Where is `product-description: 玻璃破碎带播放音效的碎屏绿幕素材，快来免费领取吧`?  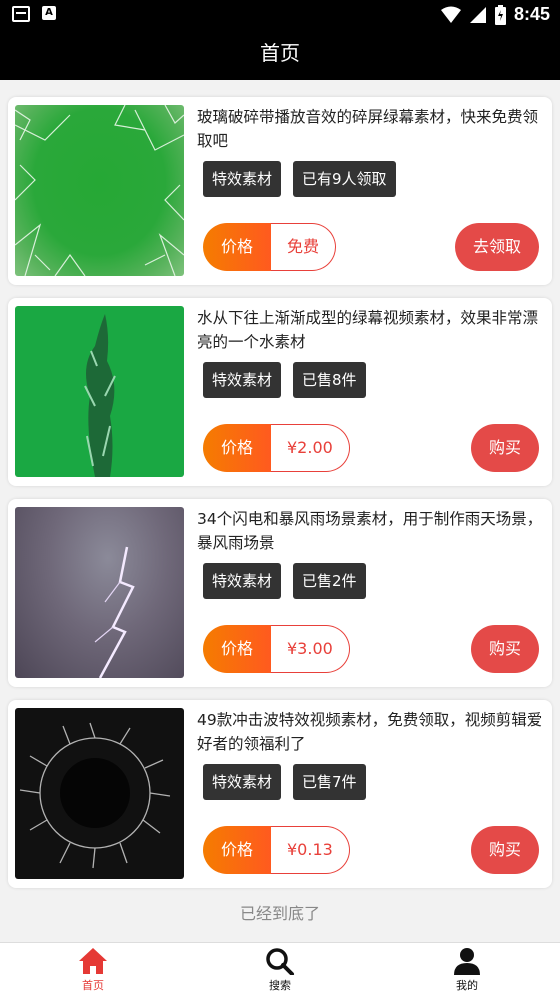 product-description: 玻璃破碎带播放音效的碎屏绿幕素材，快来免费领取吧 is located at coordinates (368, 129).